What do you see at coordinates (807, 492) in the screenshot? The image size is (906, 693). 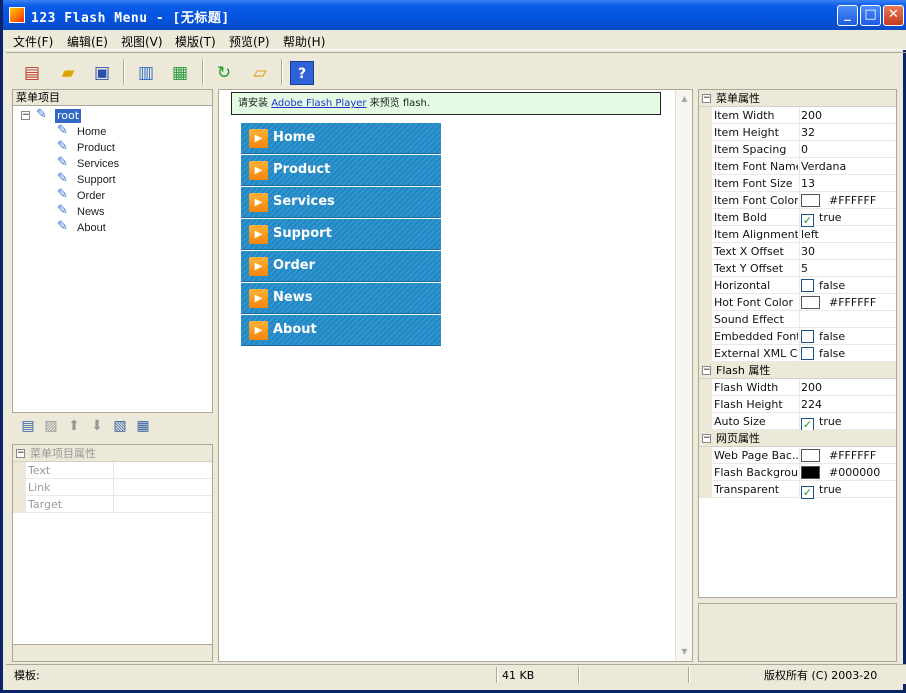 I see `checkbox: ✓` at bounding box center [807, 492].